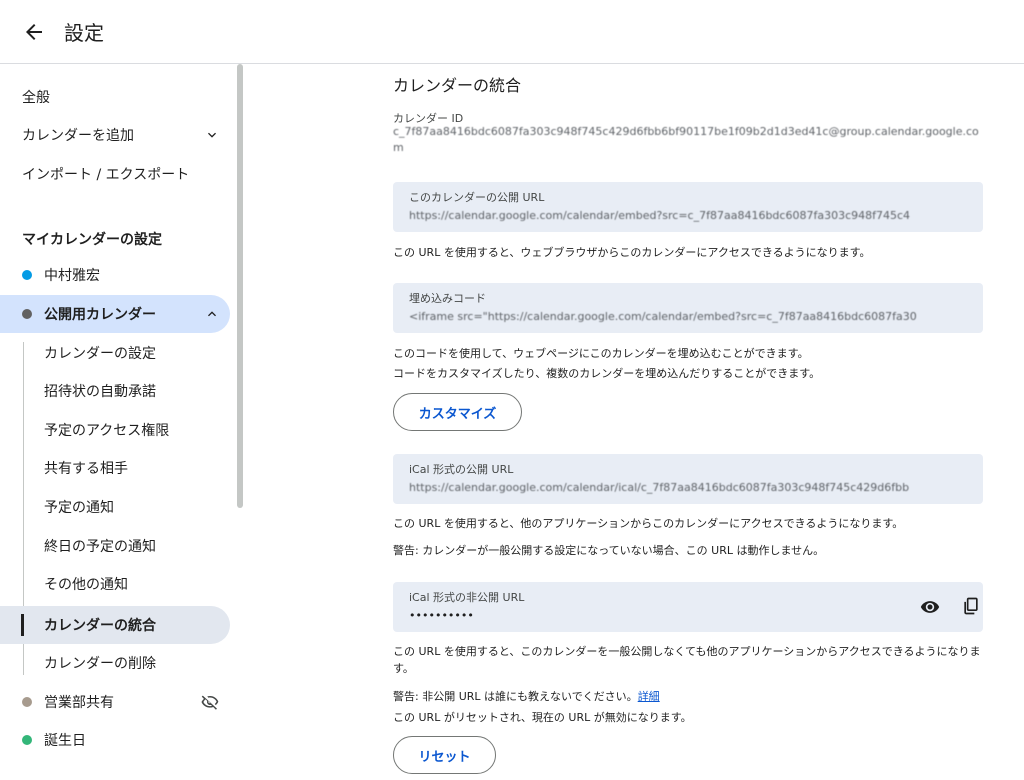 This screenshot has width=1024, height=780. Describe the element at coordinates (512, 32) in the screenshot. I see `app-header: 設定` at that location.